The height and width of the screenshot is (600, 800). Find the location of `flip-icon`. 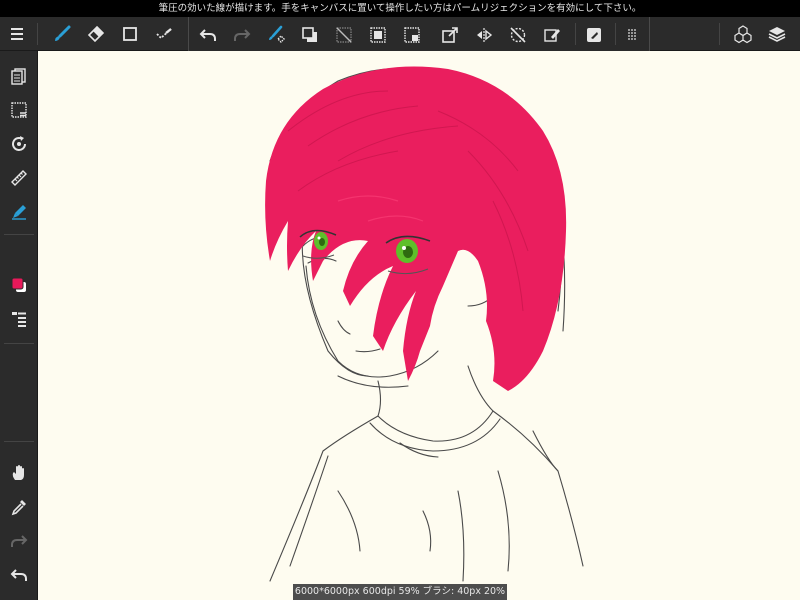

flip-icon is located at coordinates (485, 35).